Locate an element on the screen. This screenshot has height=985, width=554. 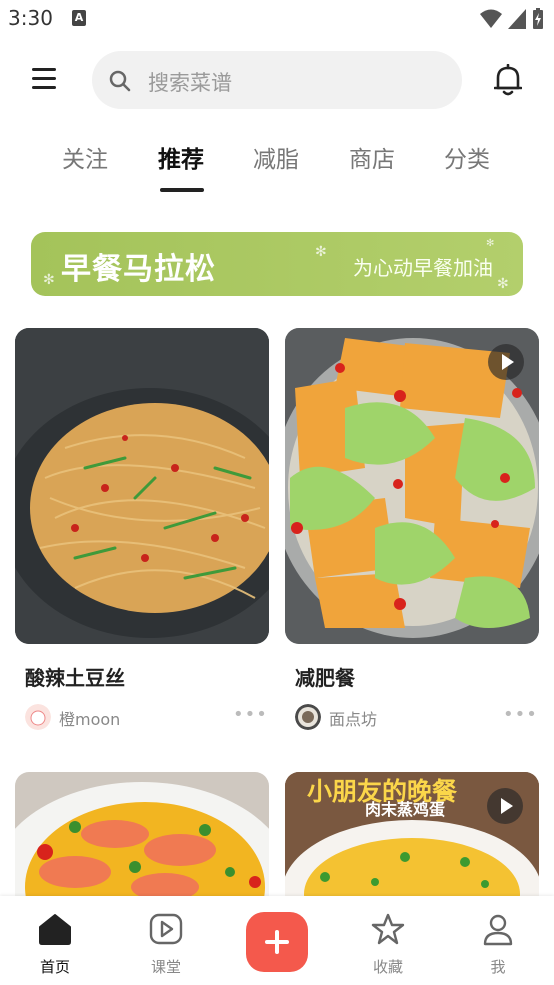
recipe-image: 小朋友的晚餐 肉末蒸鸡蛋 is located at coordinates (412, 834).